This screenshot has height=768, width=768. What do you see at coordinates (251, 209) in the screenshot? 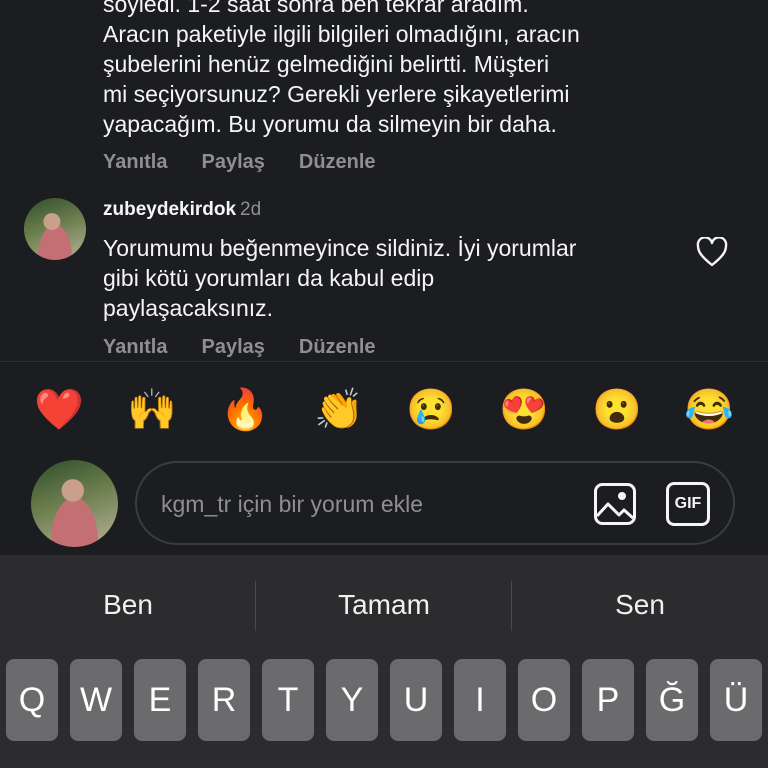
I see `comment-time: 2d` at bounding box center [251, 209].